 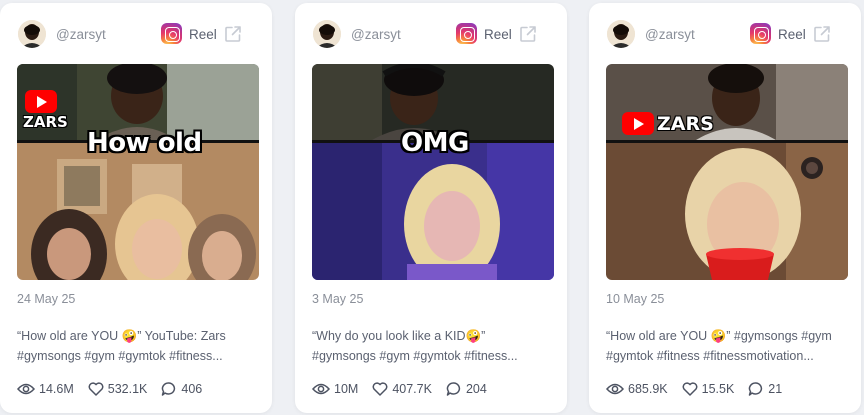 I want to click on views-count: 10M, so click(x=346, y=389).